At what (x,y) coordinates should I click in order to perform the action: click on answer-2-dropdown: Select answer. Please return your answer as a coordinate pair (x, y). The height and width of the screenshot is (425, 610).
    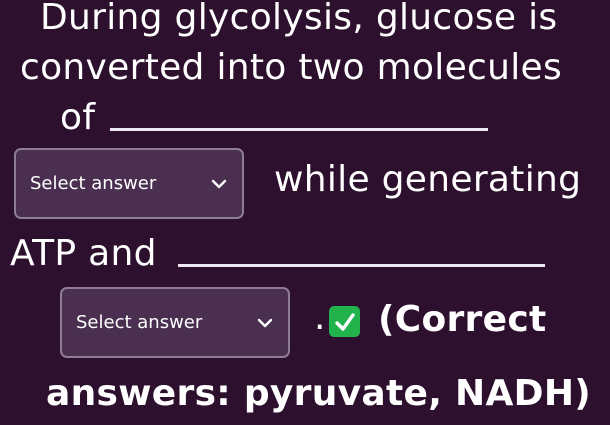
    Looking at the image, I should click on (175, 322).